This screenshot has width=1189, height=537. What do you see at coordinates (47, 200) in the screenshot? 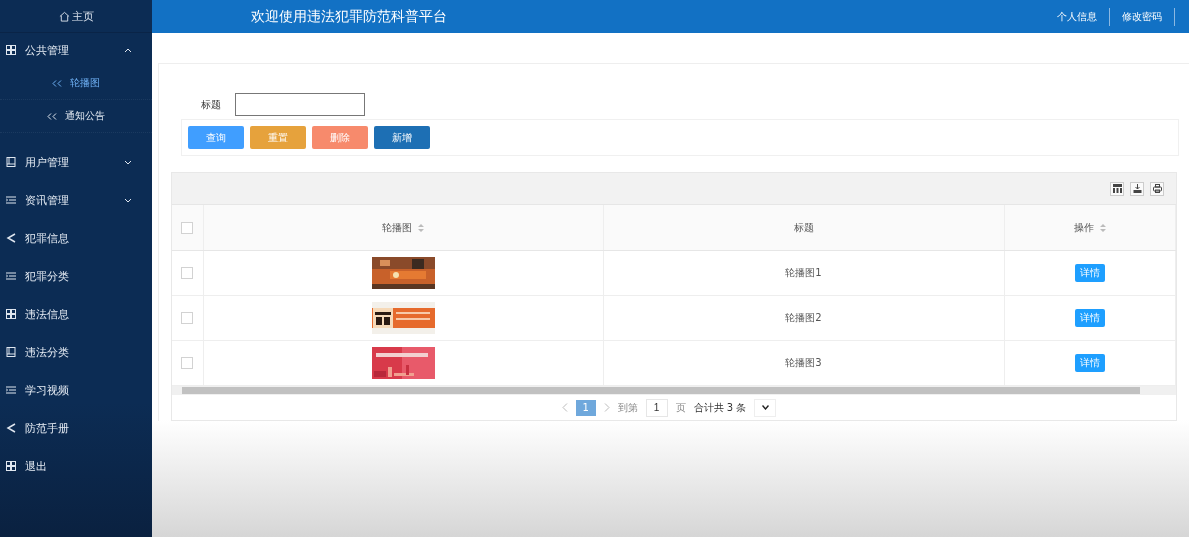
I see `menu-label: 资讯管理` at bounding box center [47, 200].